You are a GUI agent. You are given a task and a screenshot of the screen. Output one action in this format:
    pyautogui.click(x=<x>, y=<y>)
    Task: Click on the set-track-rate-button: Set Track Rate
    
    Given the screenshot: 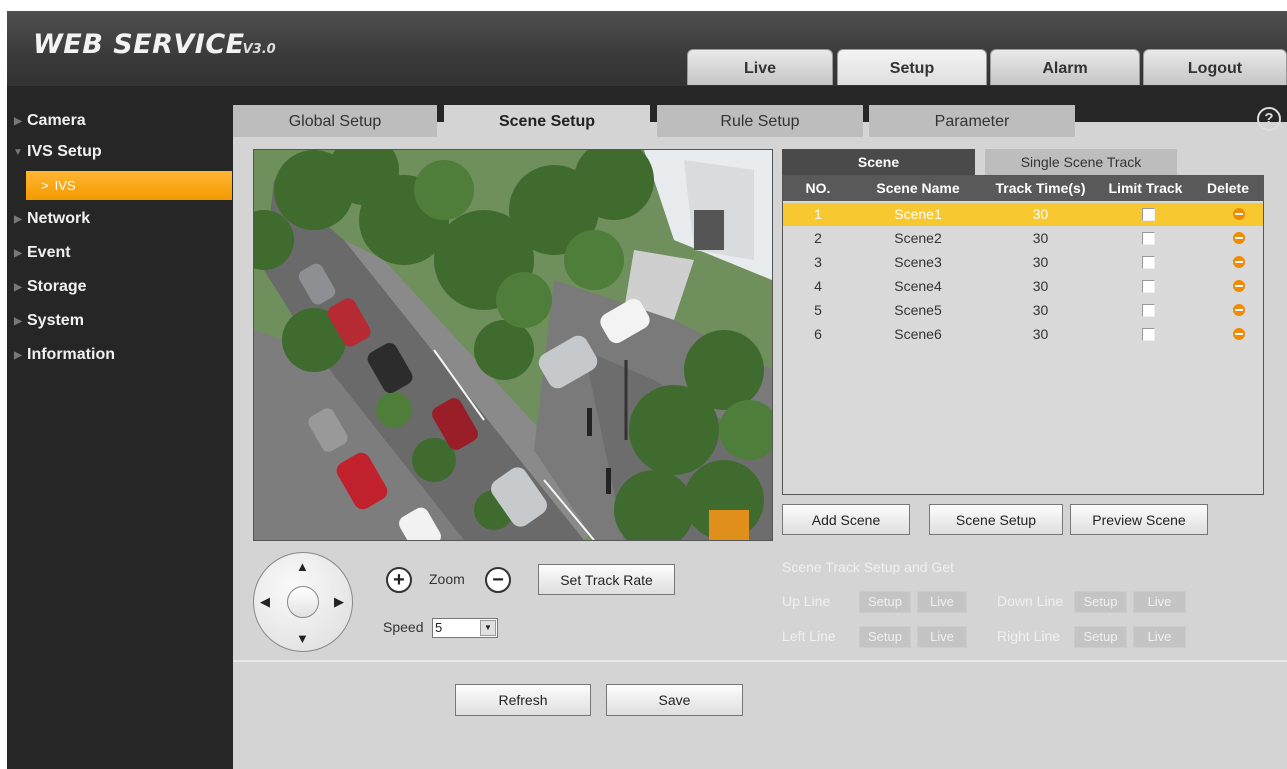 What is the action you would take?
    pyautogui.click(x=606, y=579)
    